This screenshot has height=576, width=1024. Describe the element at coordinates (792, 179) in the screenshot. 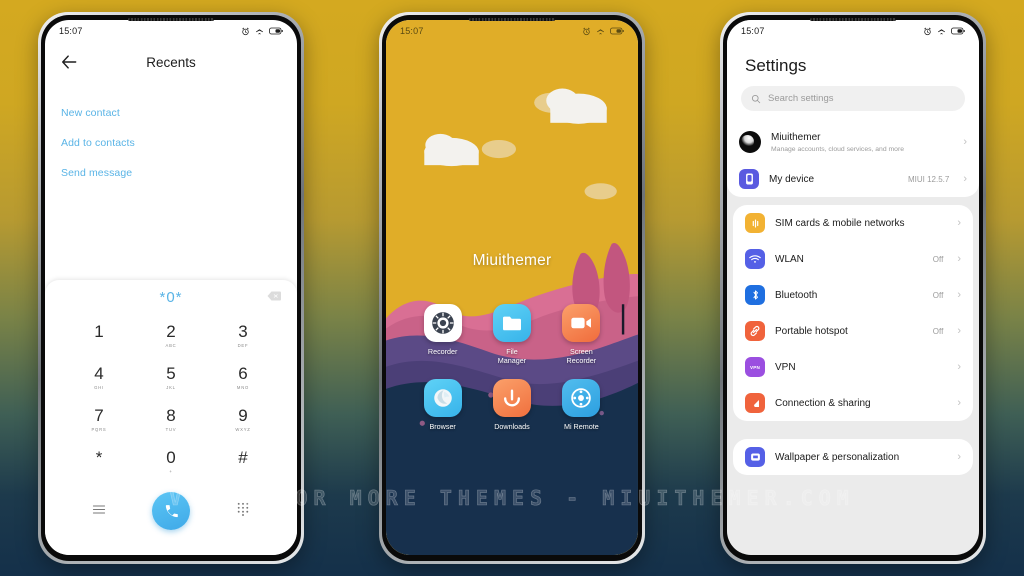

I see `row-title: My device` at that location.